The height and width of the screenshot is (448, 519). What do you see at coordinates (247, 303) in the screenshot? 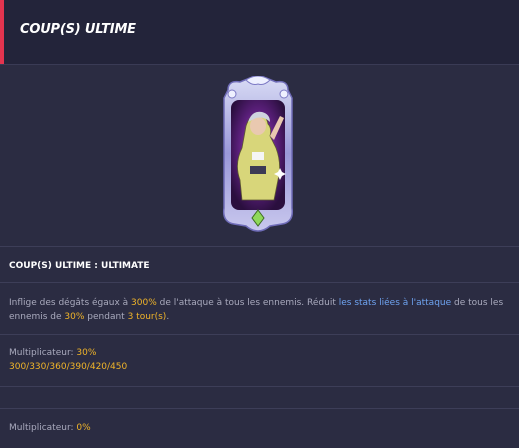
I see `description-text: de l'attaque à tous les ennemis. Réduit` at bounding box center [247, 303].